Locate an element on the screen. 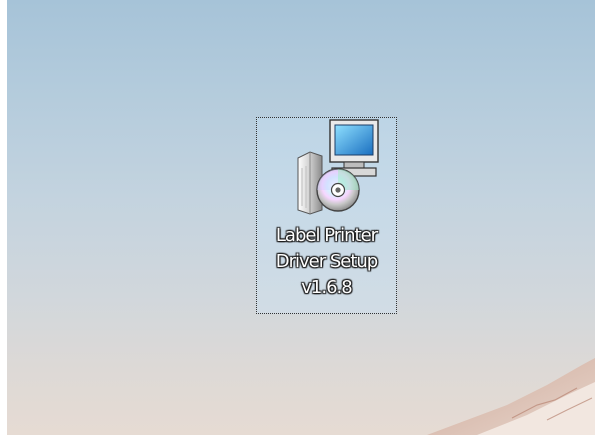 This screenshot has height=435, width=595. desktop-icon-label-printer-setup: Label Printer Driver Setup v1.6.8 is located at coordinates (326, 215).